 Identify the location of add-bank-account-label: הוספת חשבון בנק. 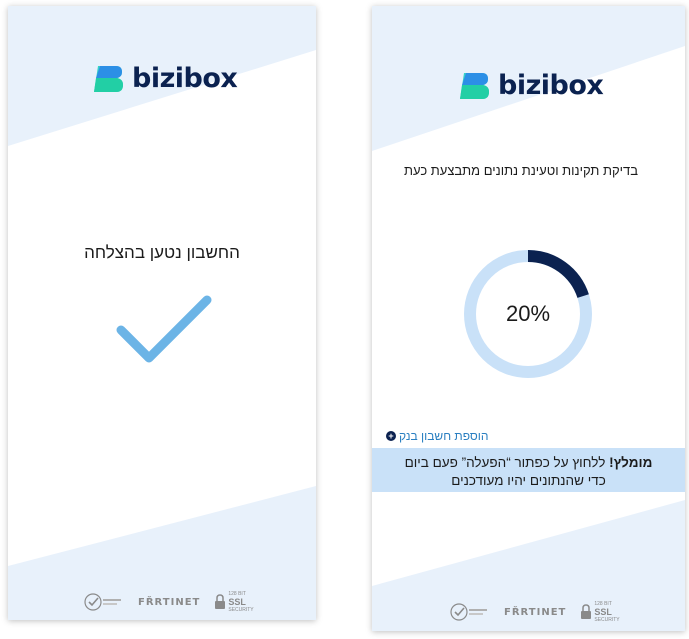
(444, 436).